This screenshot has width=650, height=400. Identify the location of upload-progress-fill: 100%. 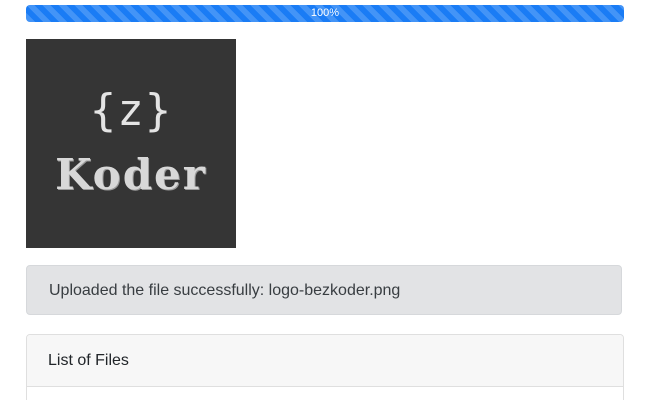
(325, 13).